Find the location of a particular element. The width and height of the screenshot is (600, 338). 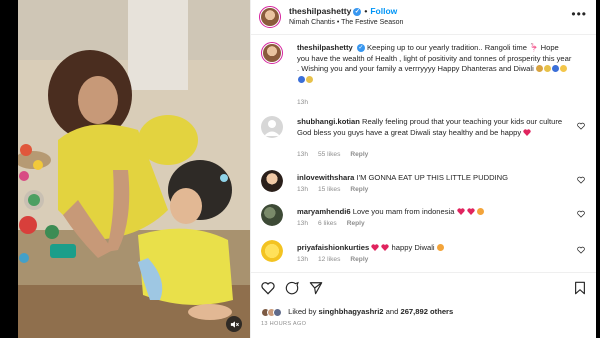

default-avatar-icon is located at coordinates (272, 128).